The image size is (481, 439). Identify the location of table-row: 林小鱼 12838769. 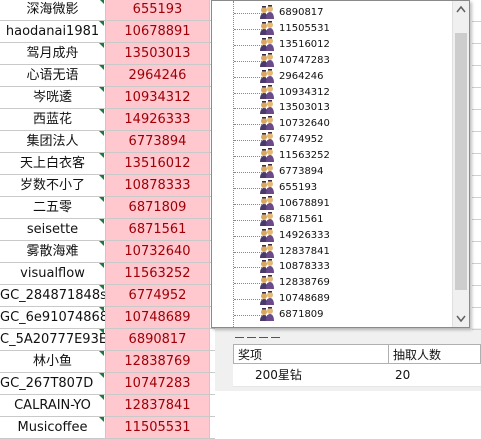
(107, 362).